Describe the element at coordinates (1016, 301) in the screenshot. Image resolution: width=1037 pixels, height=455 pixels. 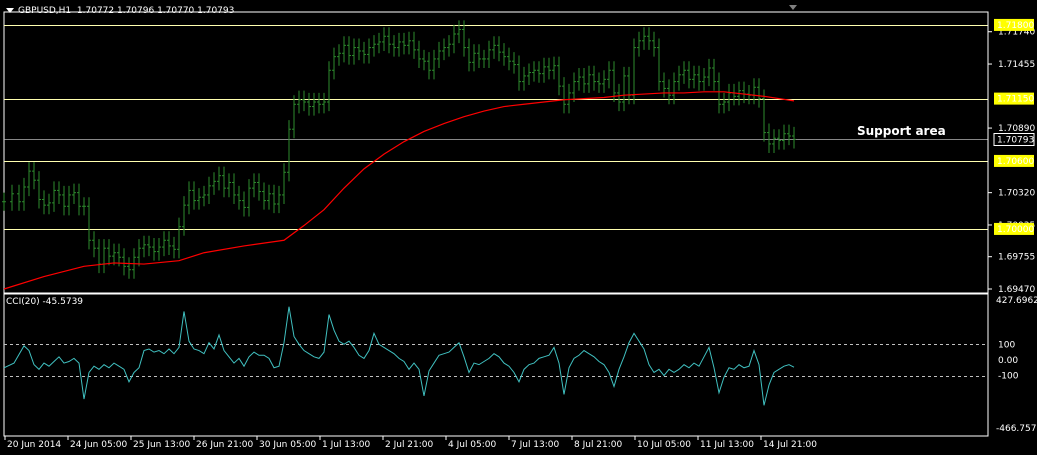
I see `cci-max-label: 427.6962` at that location.